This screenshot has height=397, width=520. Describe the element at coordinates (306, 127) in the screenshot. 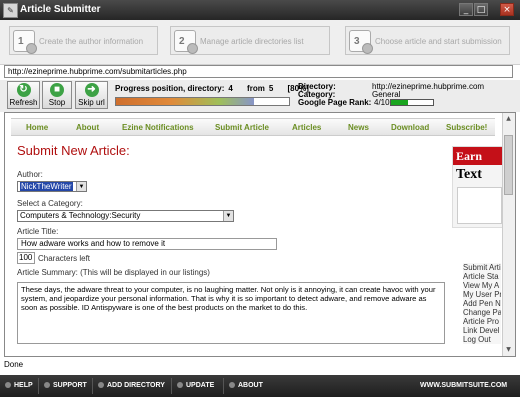

I see `nav-articles: Articles` at that location.